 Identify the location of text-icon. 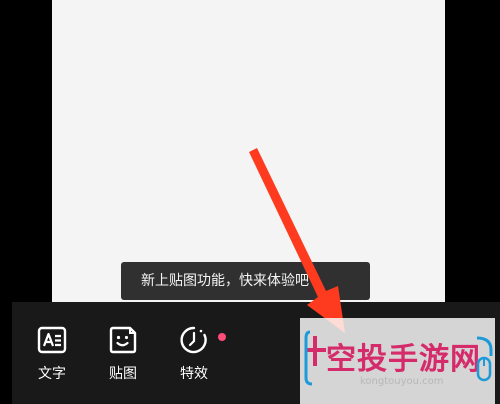
(52, 340).